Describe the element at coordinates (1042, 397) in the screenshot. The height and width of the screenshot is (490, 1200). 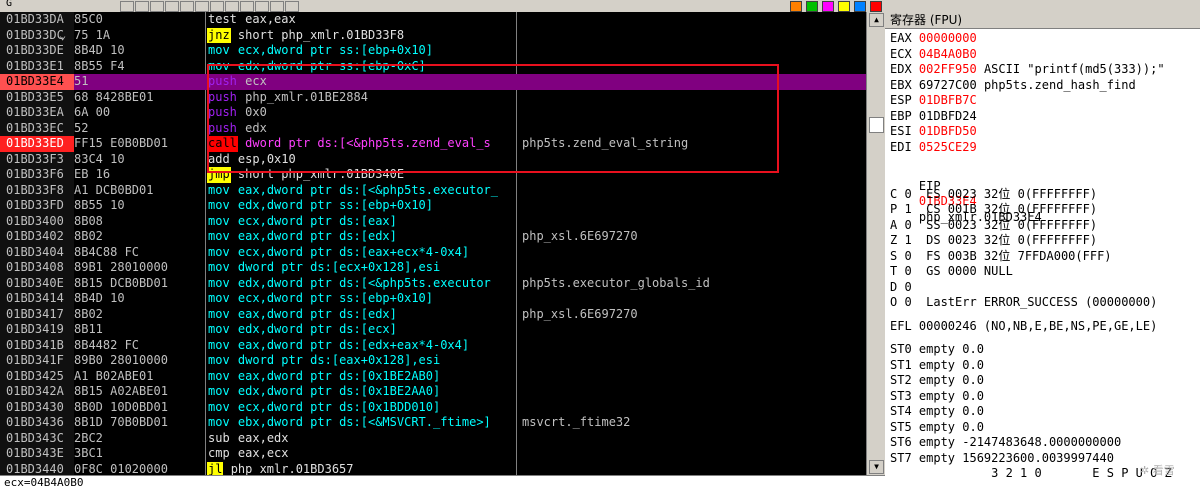
I see `fpu-register-line: ST3 empty 0.0` at that location.